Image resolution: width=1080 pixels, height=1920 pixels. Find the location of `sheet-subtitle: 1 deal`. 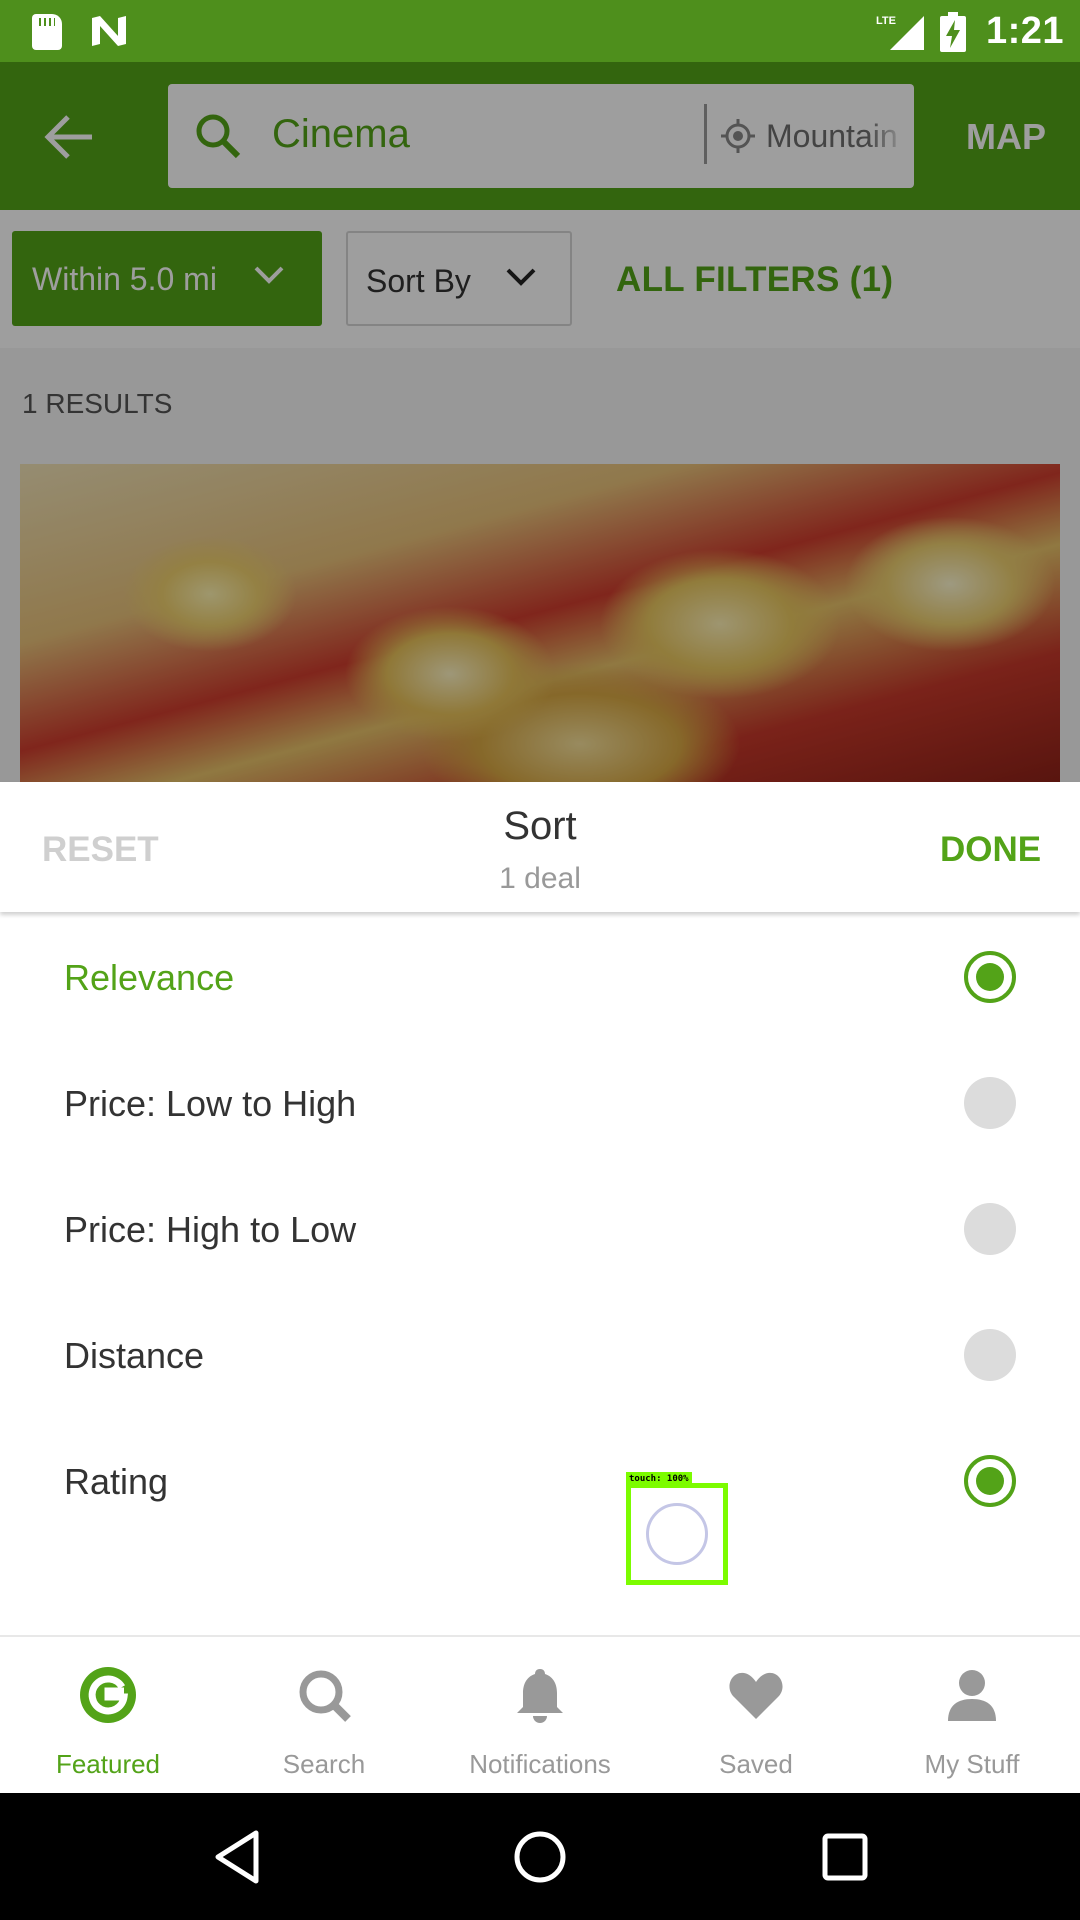

sheet-subtitle: 1 deal is located at coordinates (540, 878).